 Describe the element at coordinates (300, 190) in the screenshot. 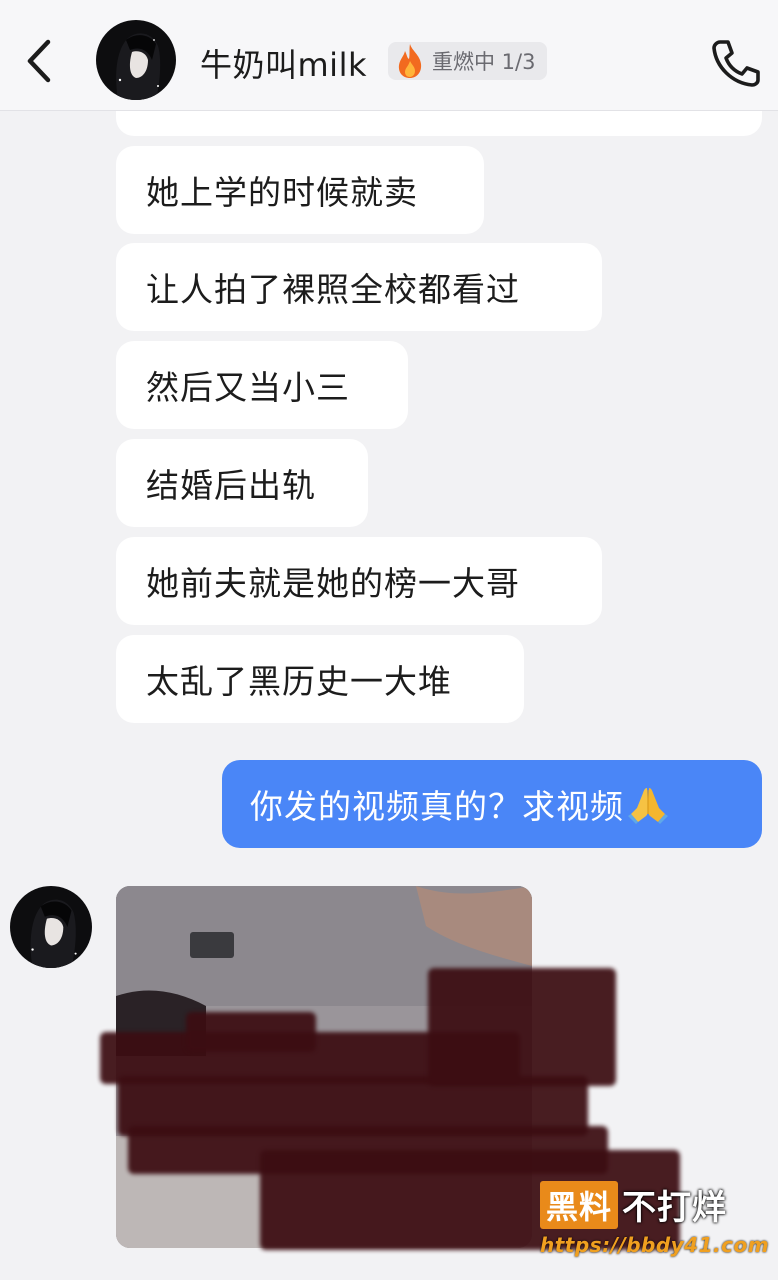

I see `message-bubble: 她上学的时候就卖` at that location.